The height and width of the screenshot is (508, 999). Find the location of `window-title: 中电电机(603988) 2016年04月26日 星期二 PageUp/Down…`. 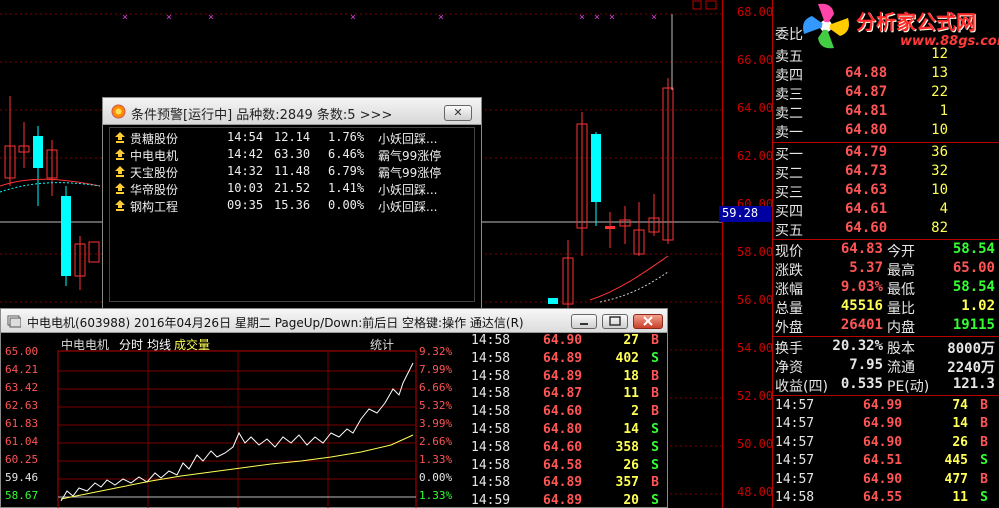

window-title: 中电电机(603988) 2016年04月26日 星期二 PageUp/Down… is located at coordinates (275, 323).